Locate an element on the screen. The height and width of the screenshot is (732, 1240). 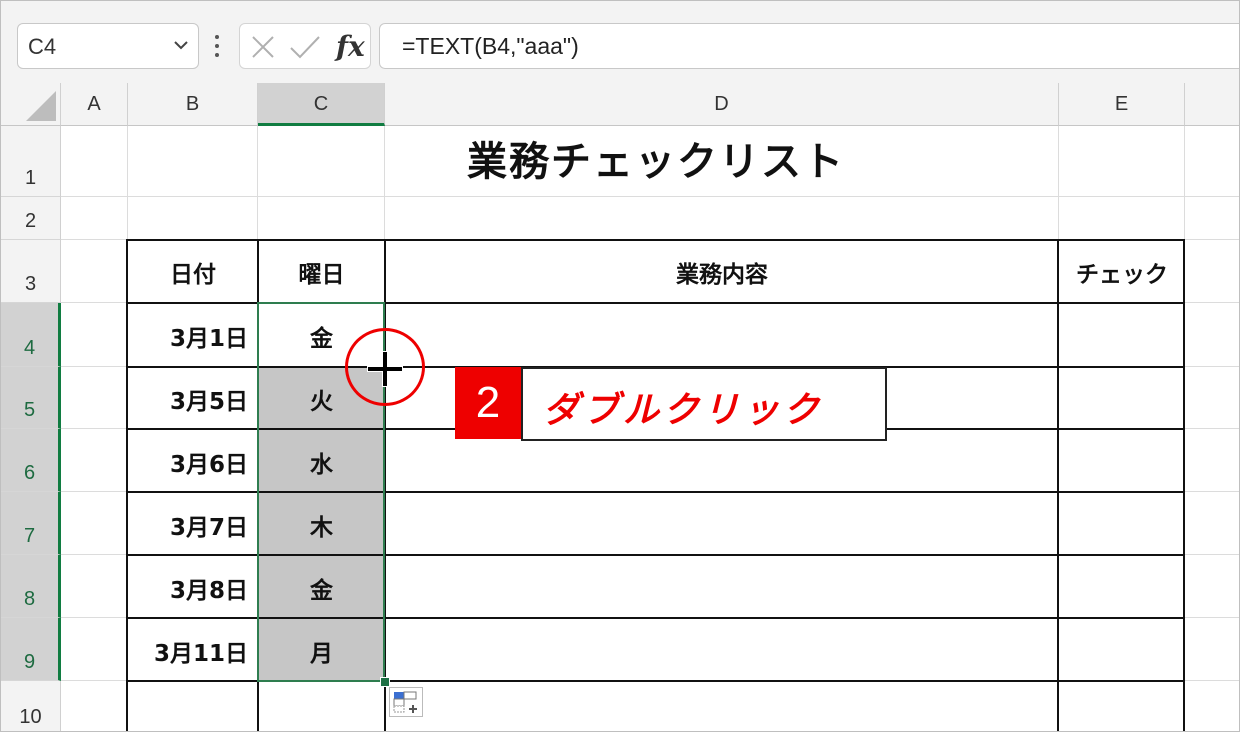
fill-handle-crosshair-icon is located at coordinates (385, 369).